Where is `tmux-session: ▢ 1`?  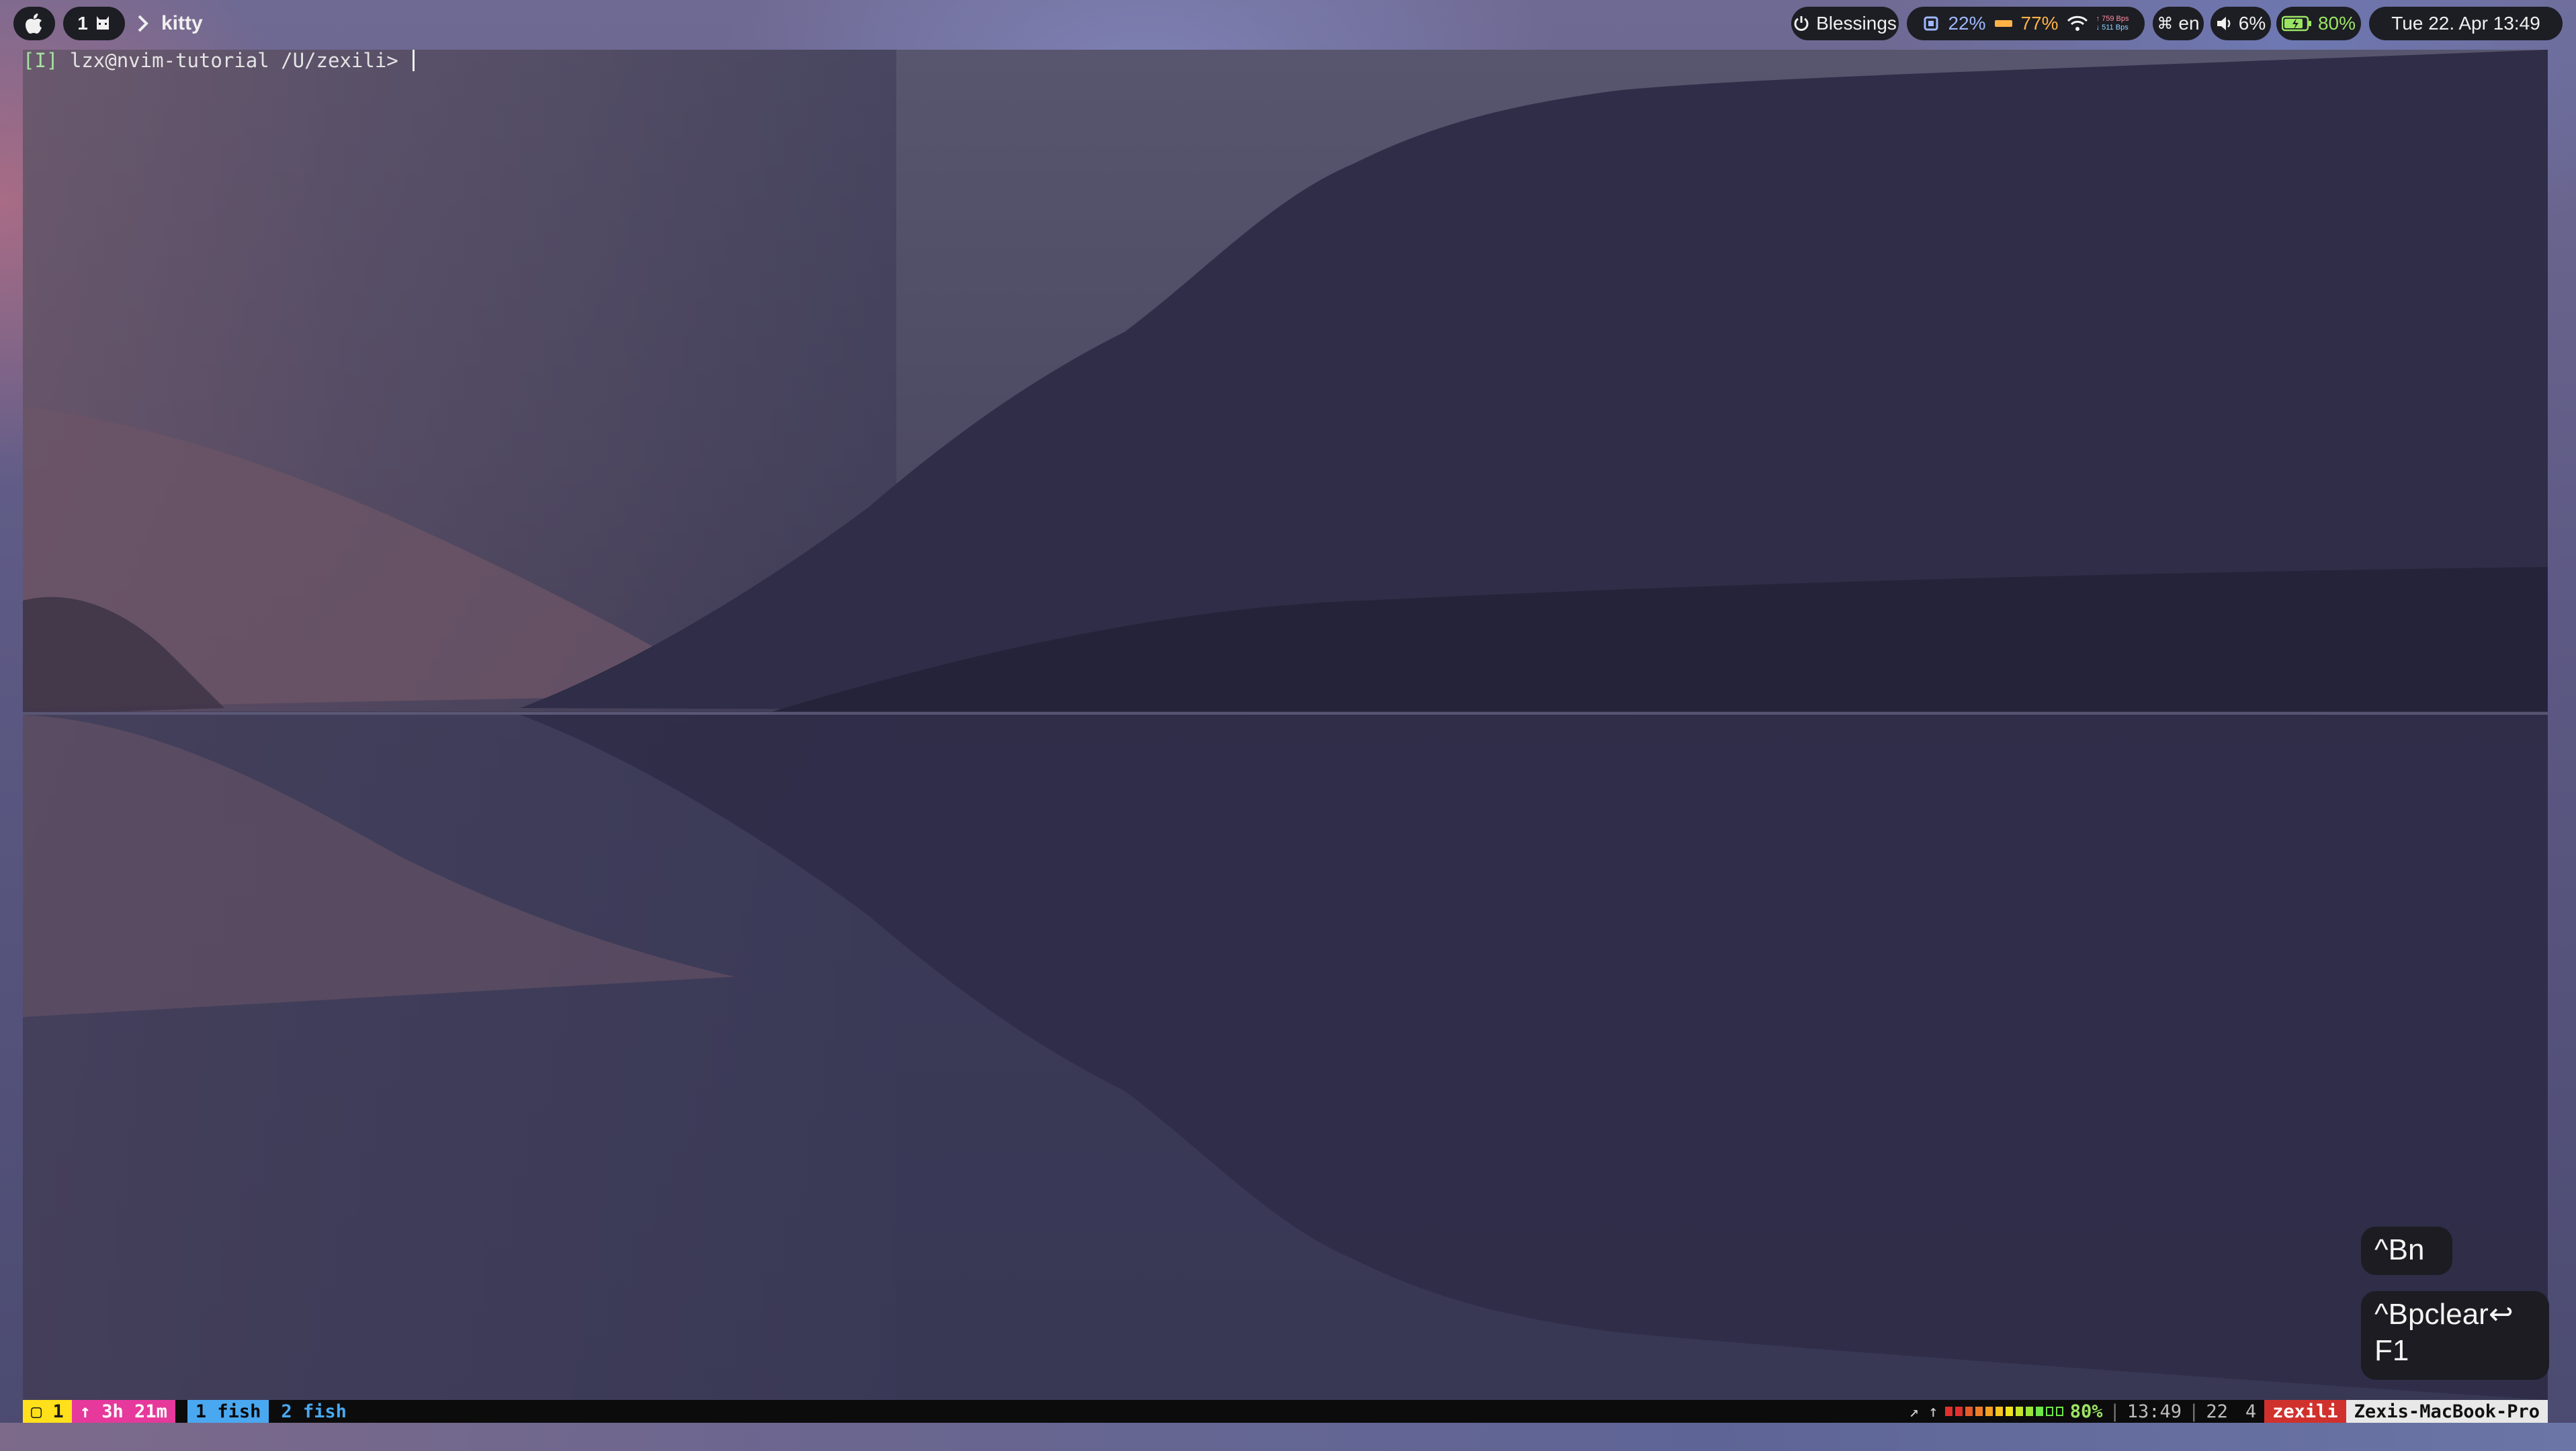 tmux-session: ▢ 1 is located at coordinates (47, 1411).